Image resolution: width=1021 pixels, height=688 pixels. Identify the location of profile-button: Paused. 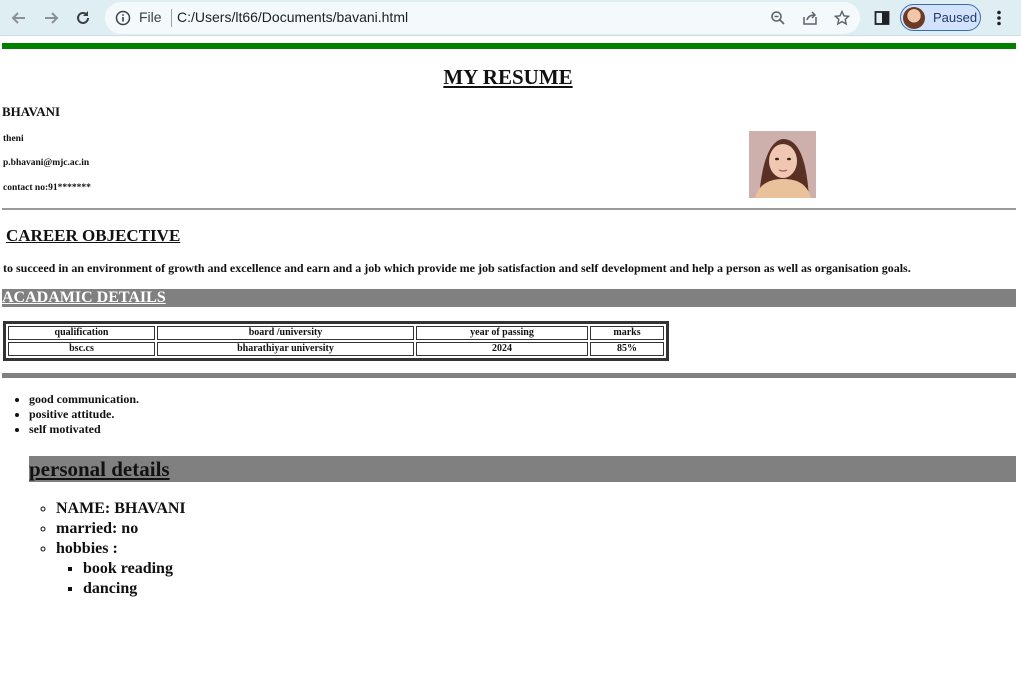
(940, 17).